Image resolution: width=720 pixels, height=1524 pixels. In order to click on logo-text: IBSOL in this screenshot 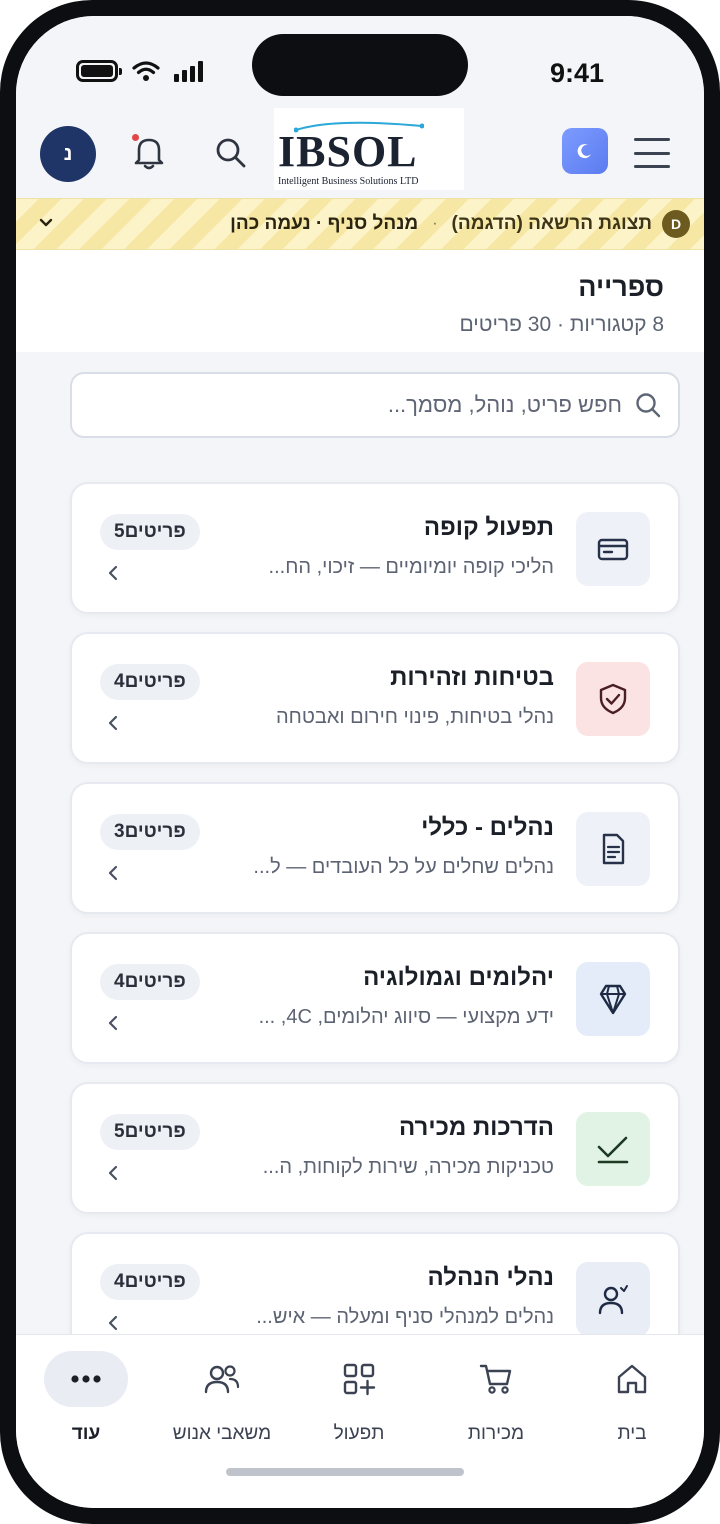, I will do `click(348, 151)`.